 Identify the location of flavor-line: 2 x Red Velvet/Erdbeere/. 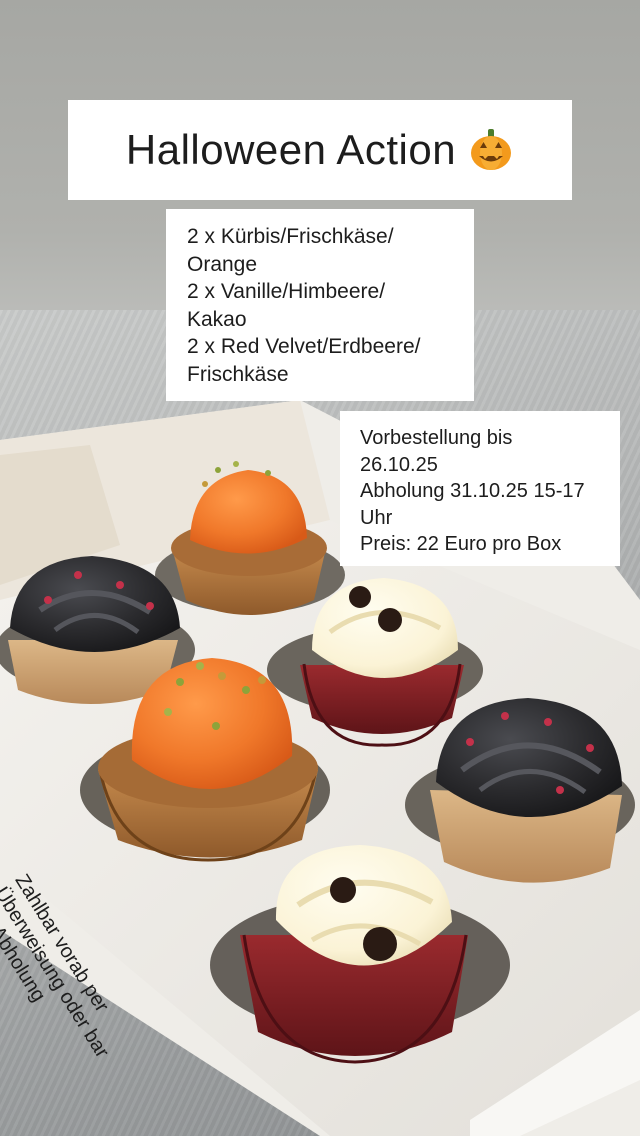
(304, 346).